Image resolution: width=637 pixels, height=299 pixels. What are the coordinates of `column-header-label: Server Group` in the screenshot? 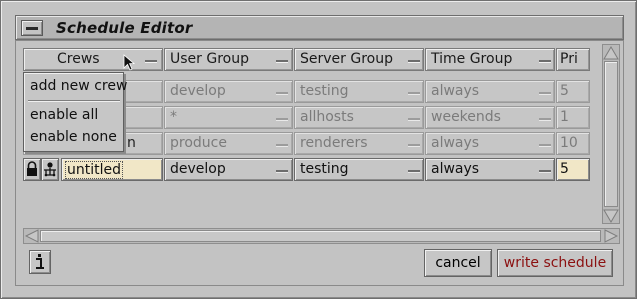 It's located at (346, 59).